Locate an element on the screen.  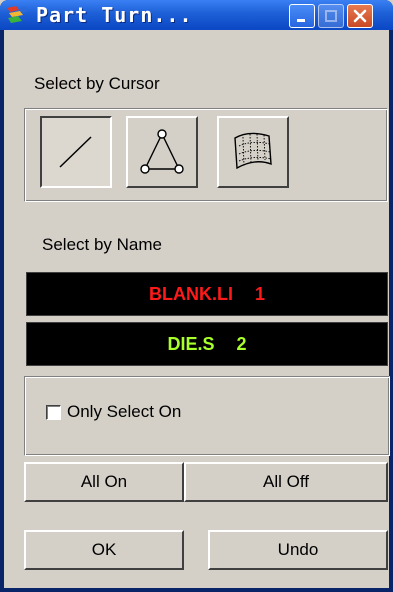
surface-mesh-select-icon is located at coordinates (253, 151).